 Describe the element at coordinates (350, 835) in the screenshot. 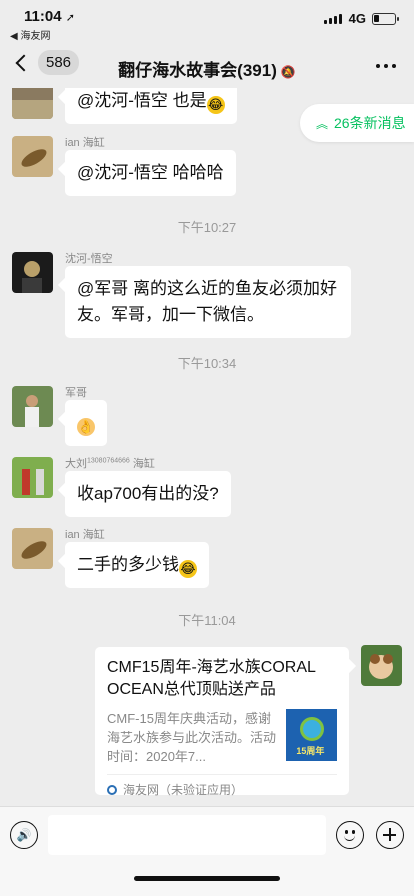

I see `emoji-icon` at that location.